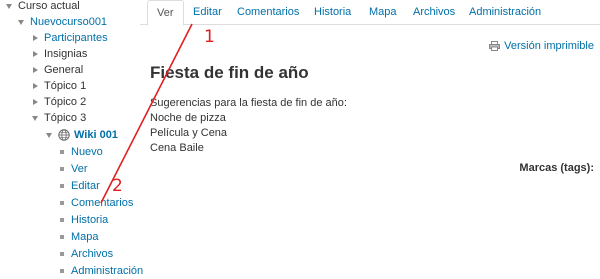 This screenshot has height=279, width=600. Describe the element at coordinates (76, 38) in the screenshot. I see `nav-item-label: Participantes` at that location.